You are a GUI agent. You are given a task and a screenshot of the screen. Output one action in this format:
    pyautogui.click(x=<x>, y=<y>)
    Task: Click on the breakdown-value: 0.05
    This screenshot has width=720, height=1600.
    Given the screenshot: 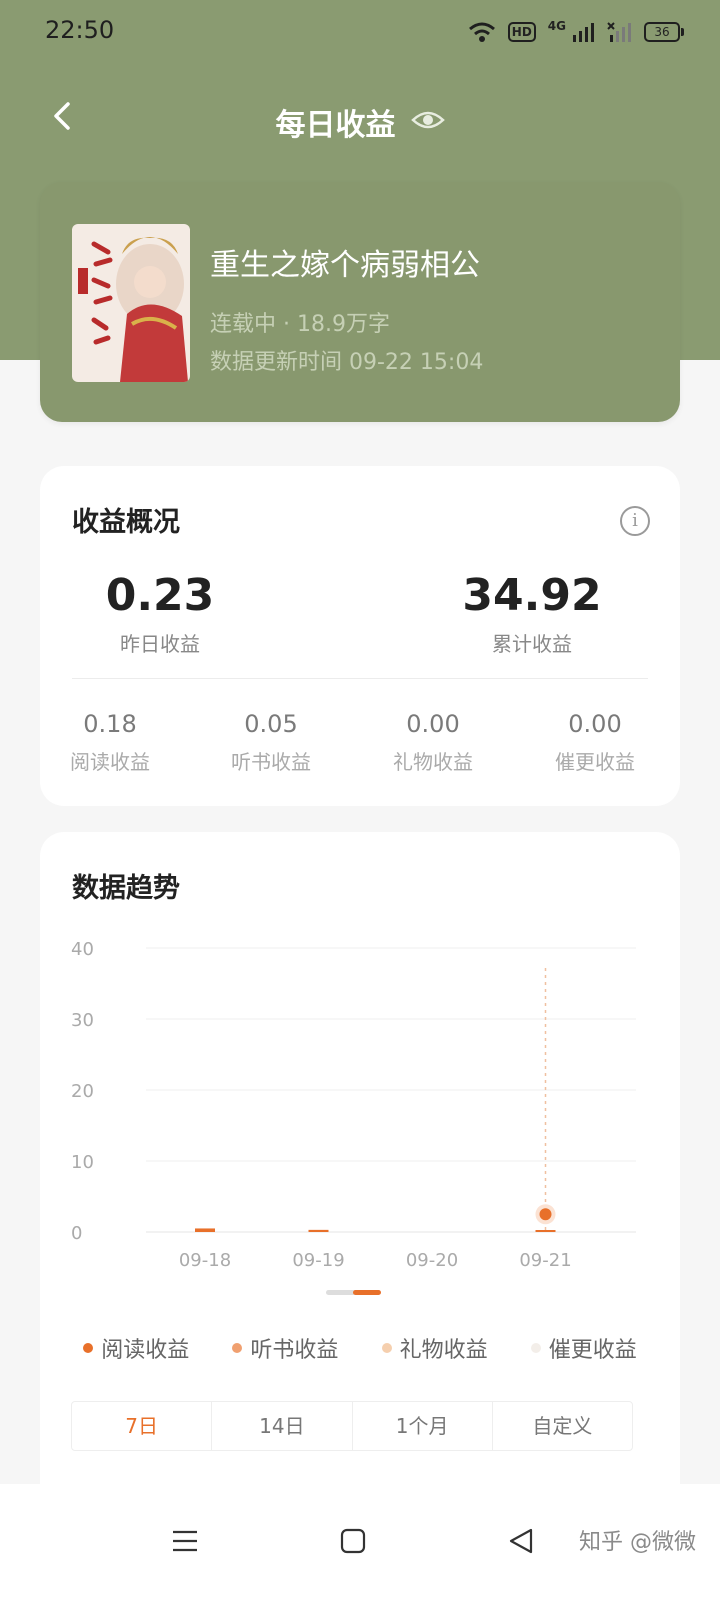 What is the action you would take?
    pyautogui.click(x=271, y=724)
    